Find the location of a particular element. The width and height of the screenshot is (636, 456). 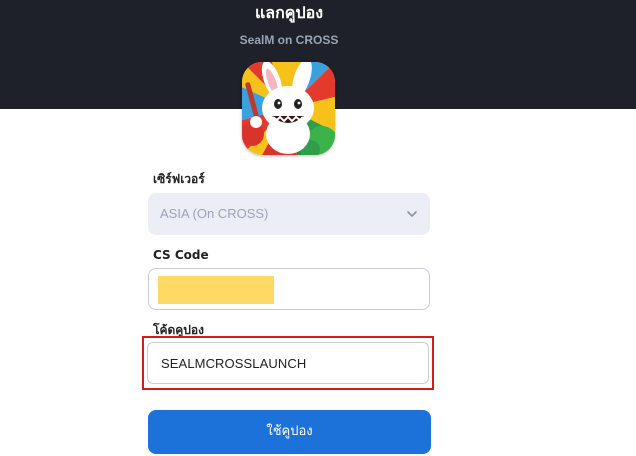

server-select-value: ASIA (On CROSS) is located at coordinates (214, 213).